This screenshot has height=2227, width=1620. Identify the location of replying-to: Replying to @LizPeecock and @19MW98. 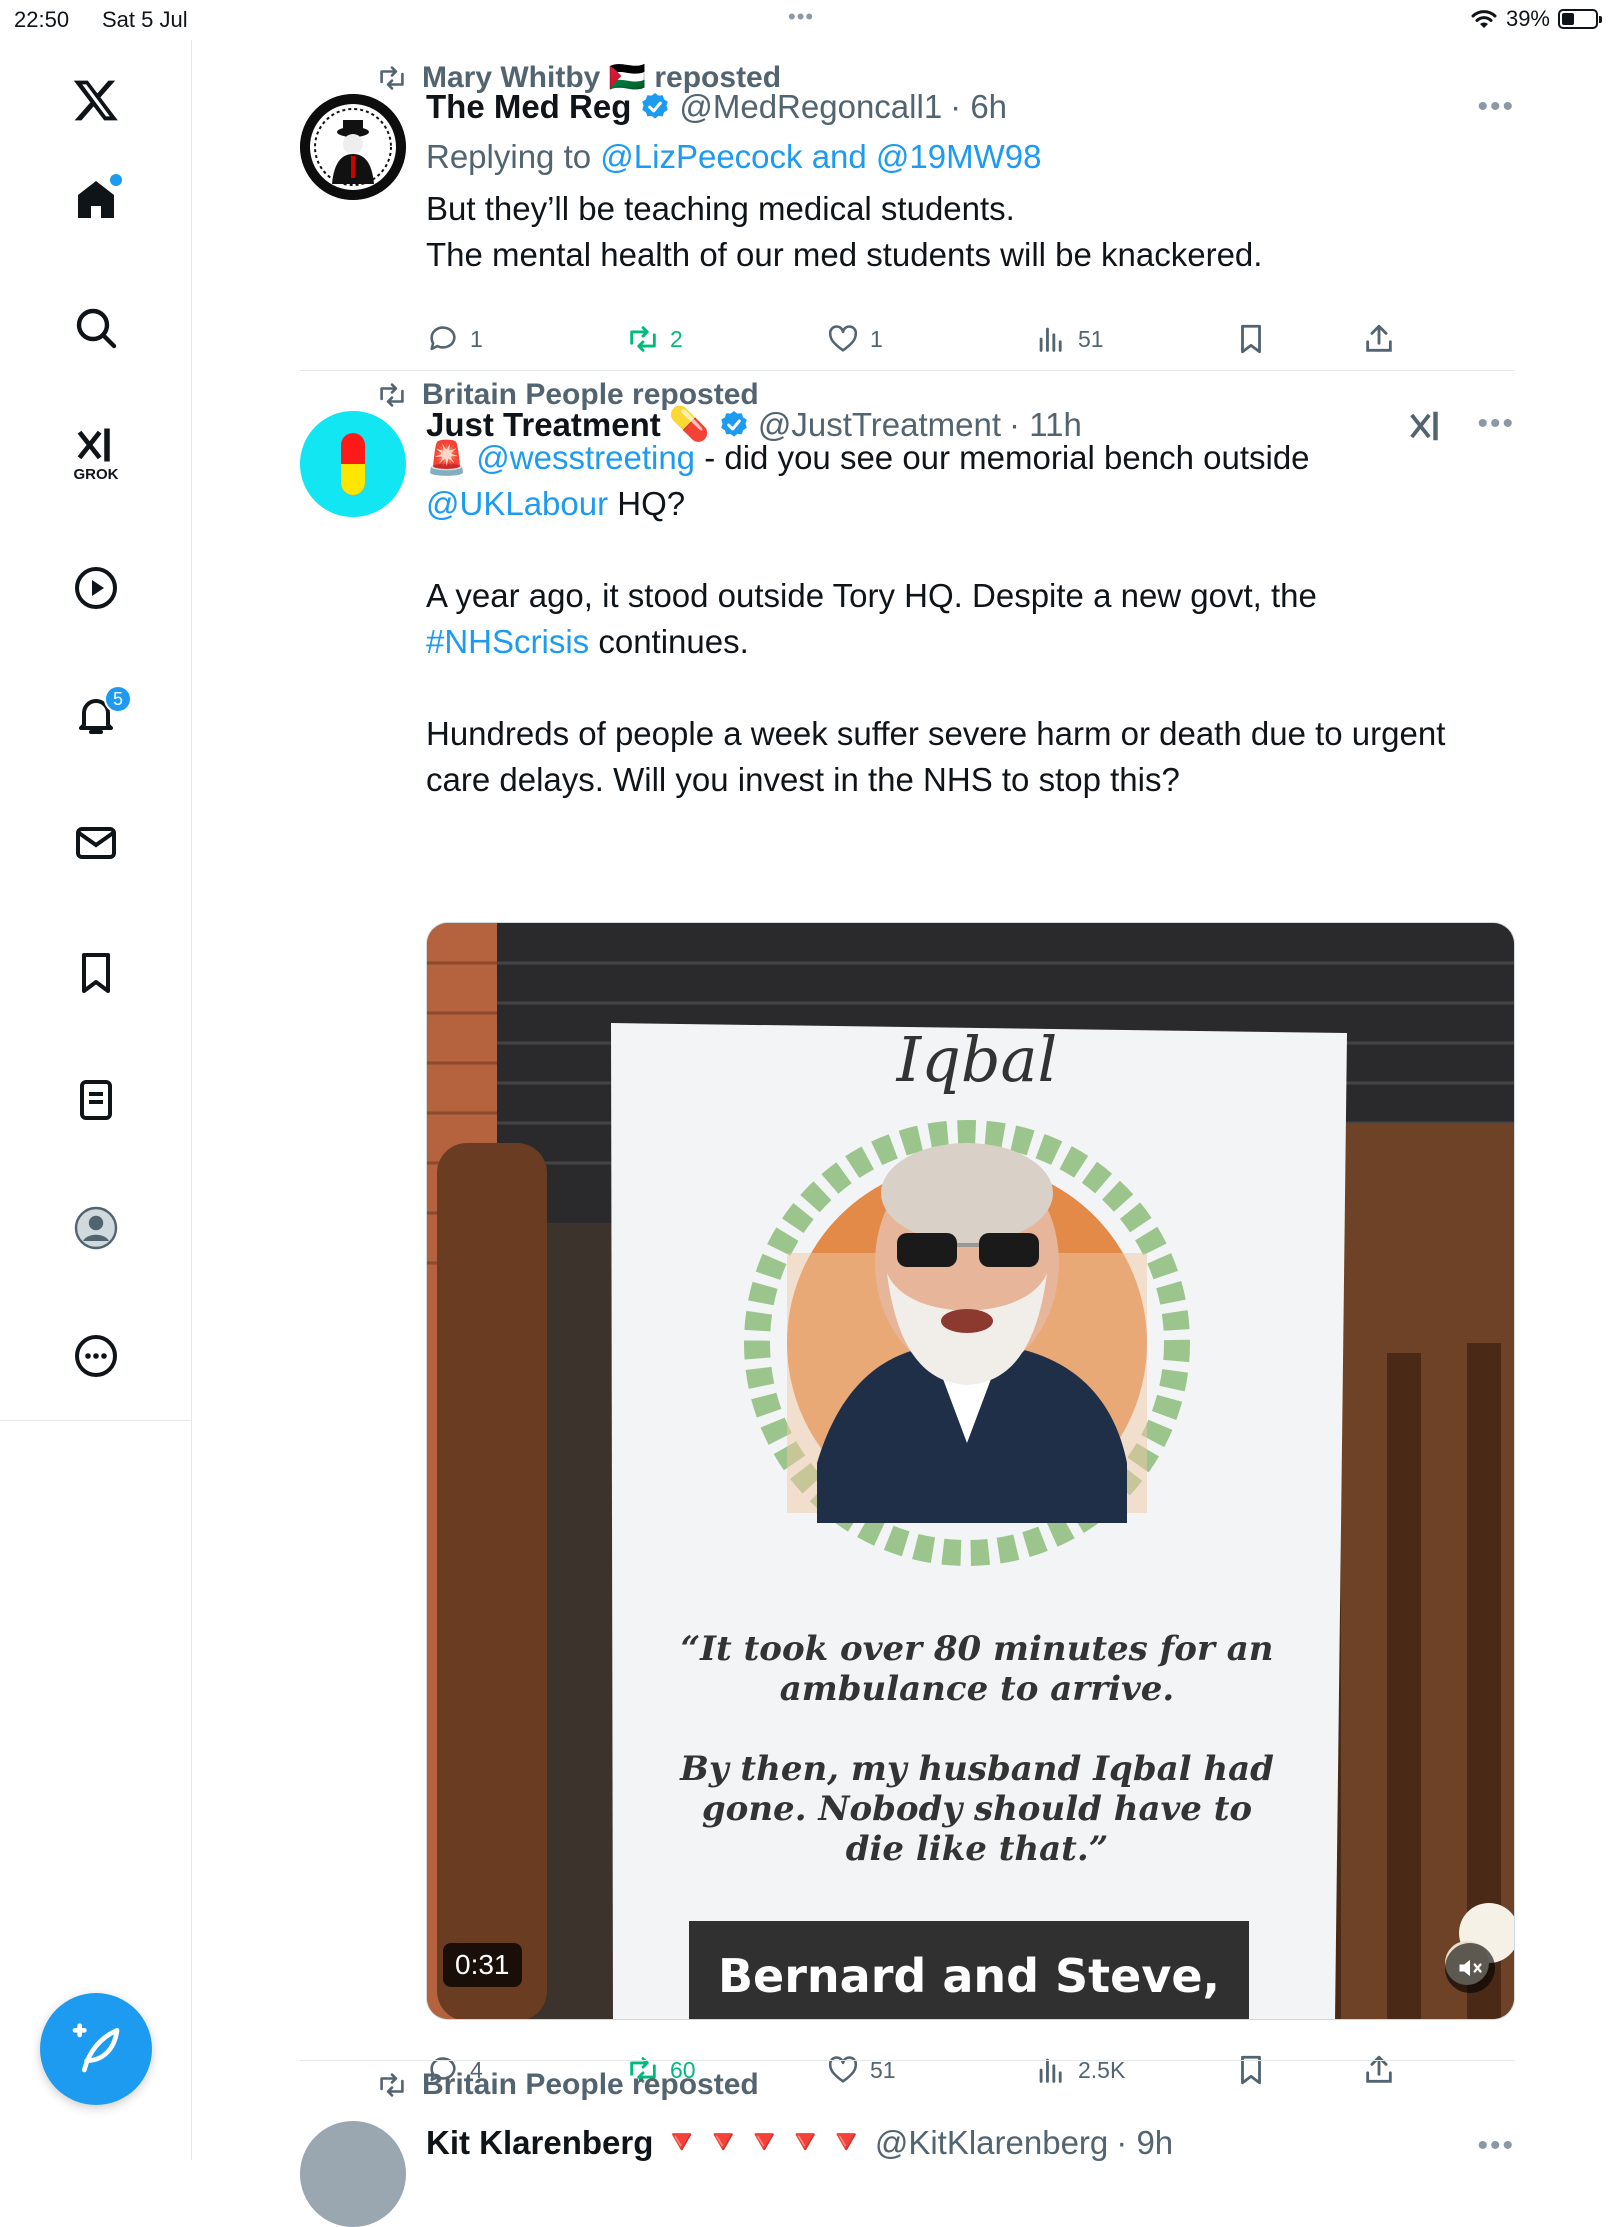
(970, 157).